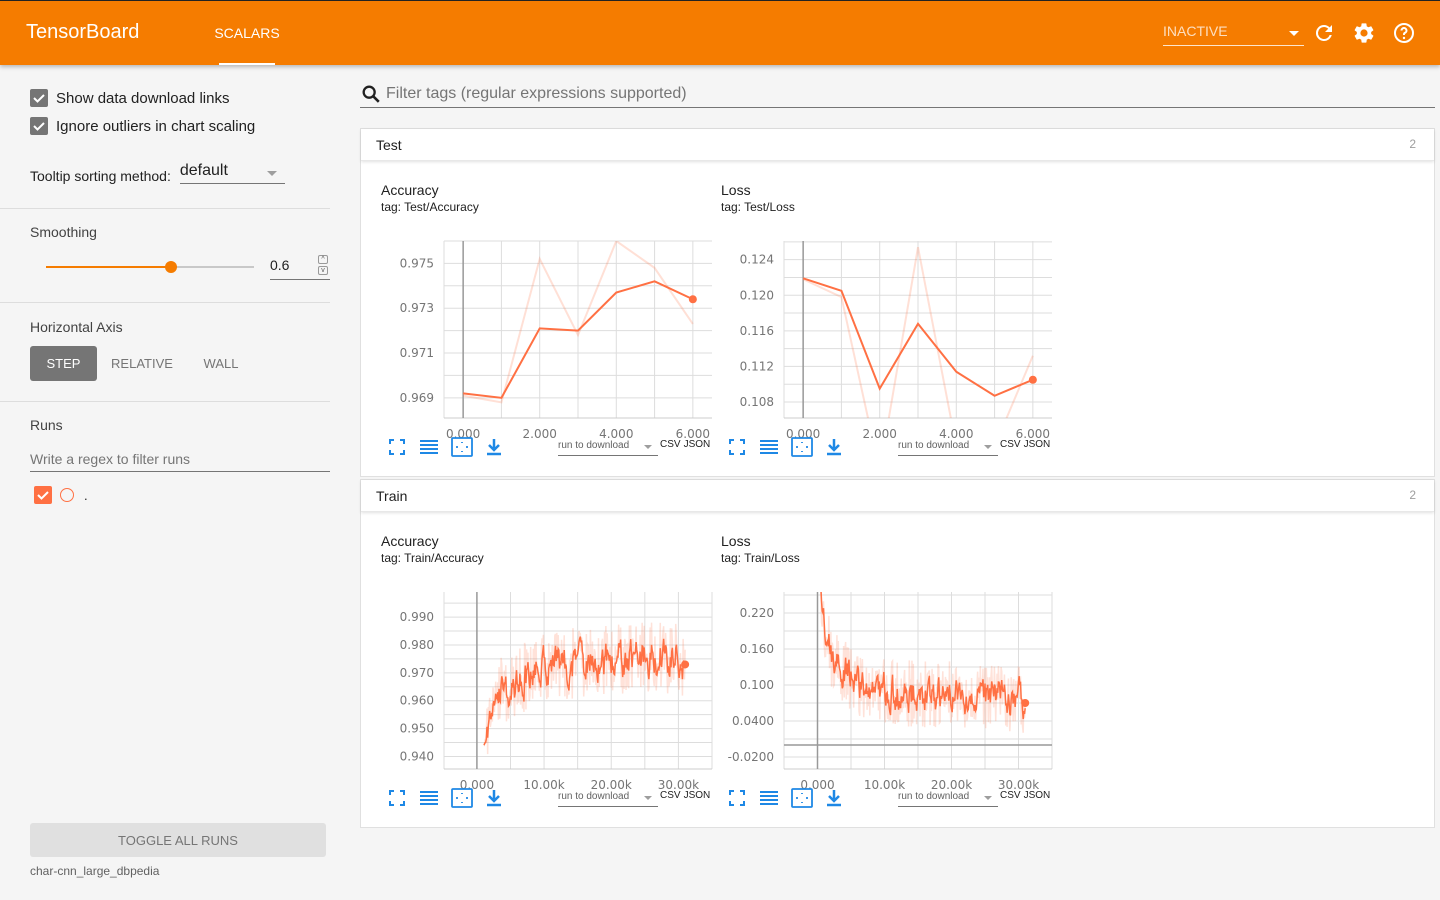  What do you see at coordinates (86, 495) in the screenshot?
I see `run-name: .` at bounding box center [86, 495].